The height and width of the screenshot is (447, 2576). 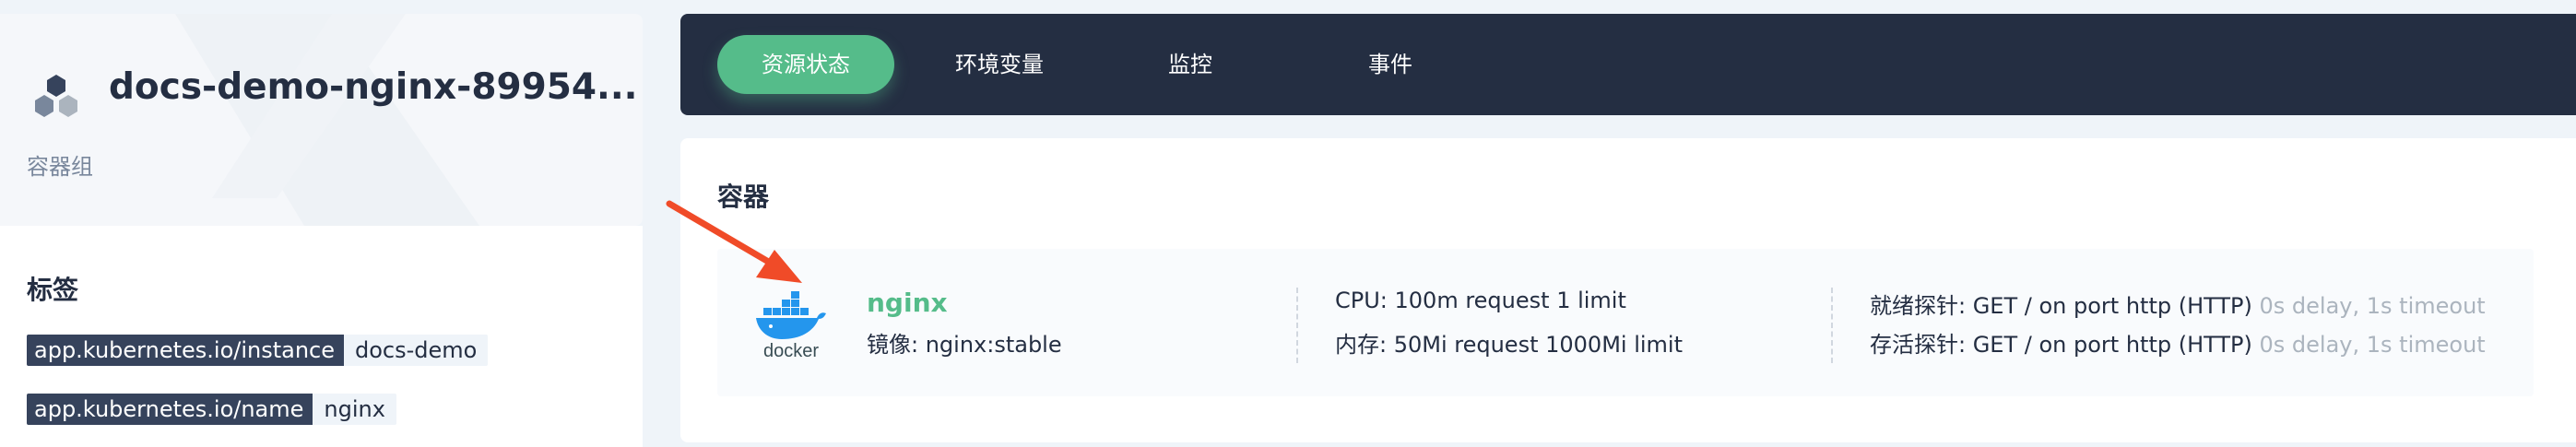 I want to click on readiness-probe-main: 就绪探针: GET / on port http (HTTP), so click(x=2061, y=306).